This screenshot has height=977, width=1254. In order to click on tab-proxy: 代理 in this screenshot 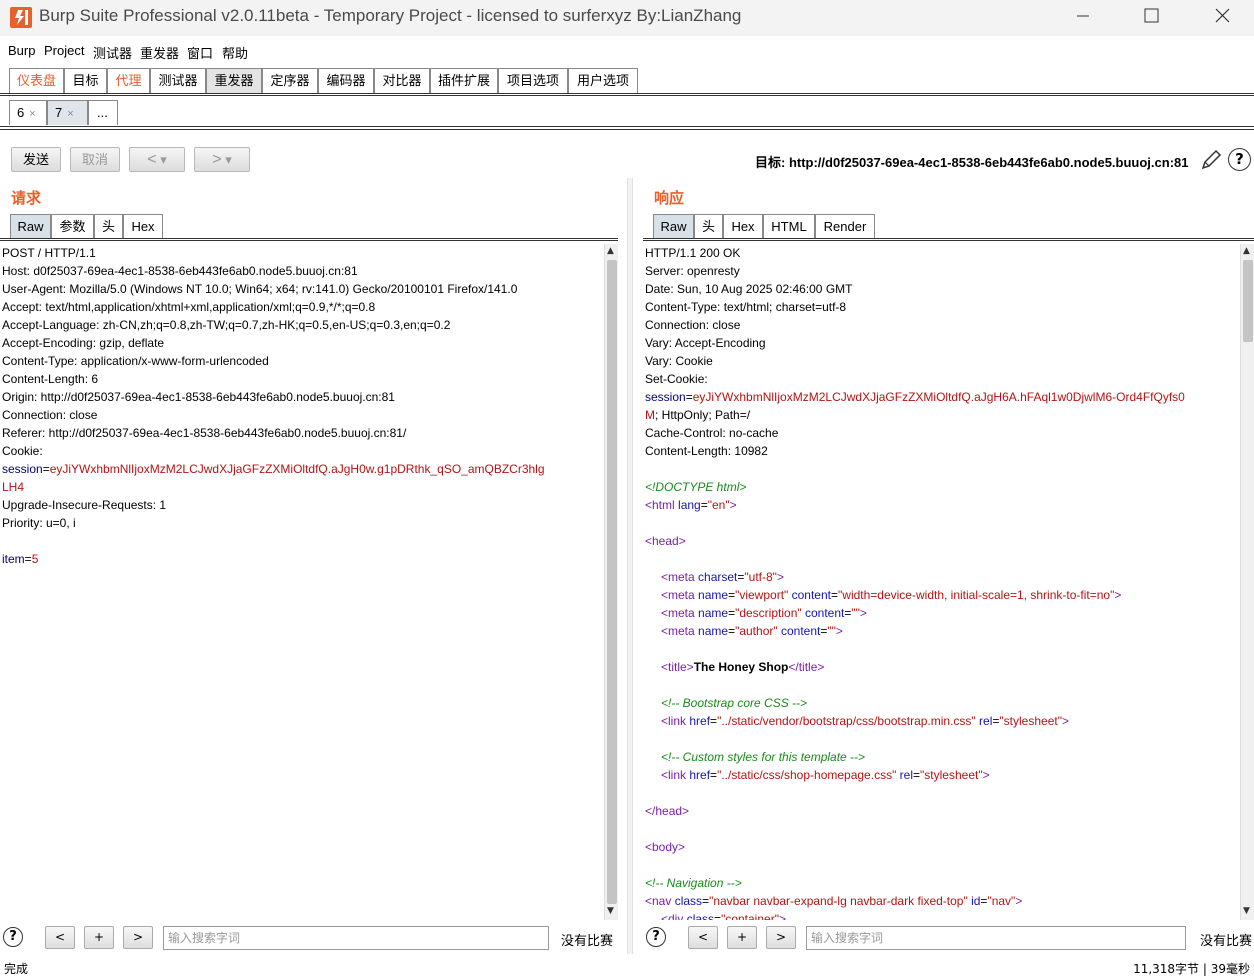, I will do `click(128, 80)`.